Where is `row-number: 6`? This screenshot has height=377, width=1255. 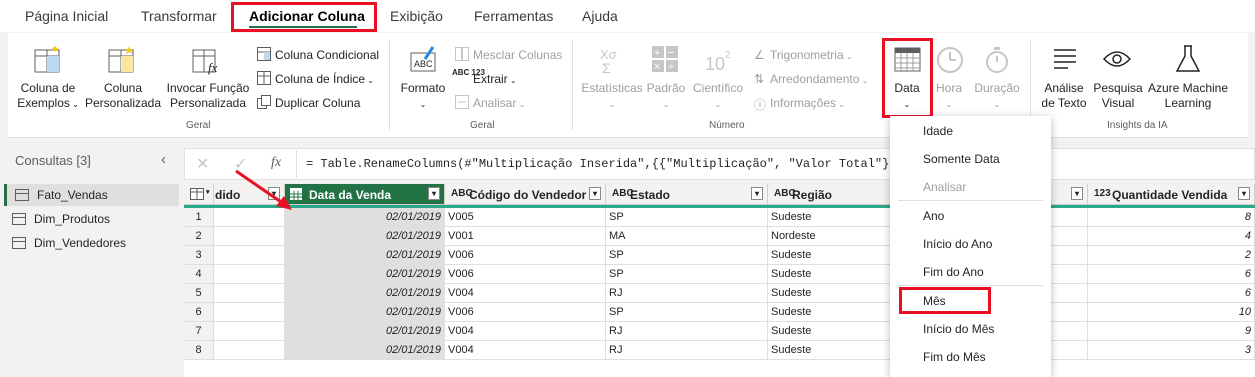
row-number: 6 is located at coordinates (199, 312).